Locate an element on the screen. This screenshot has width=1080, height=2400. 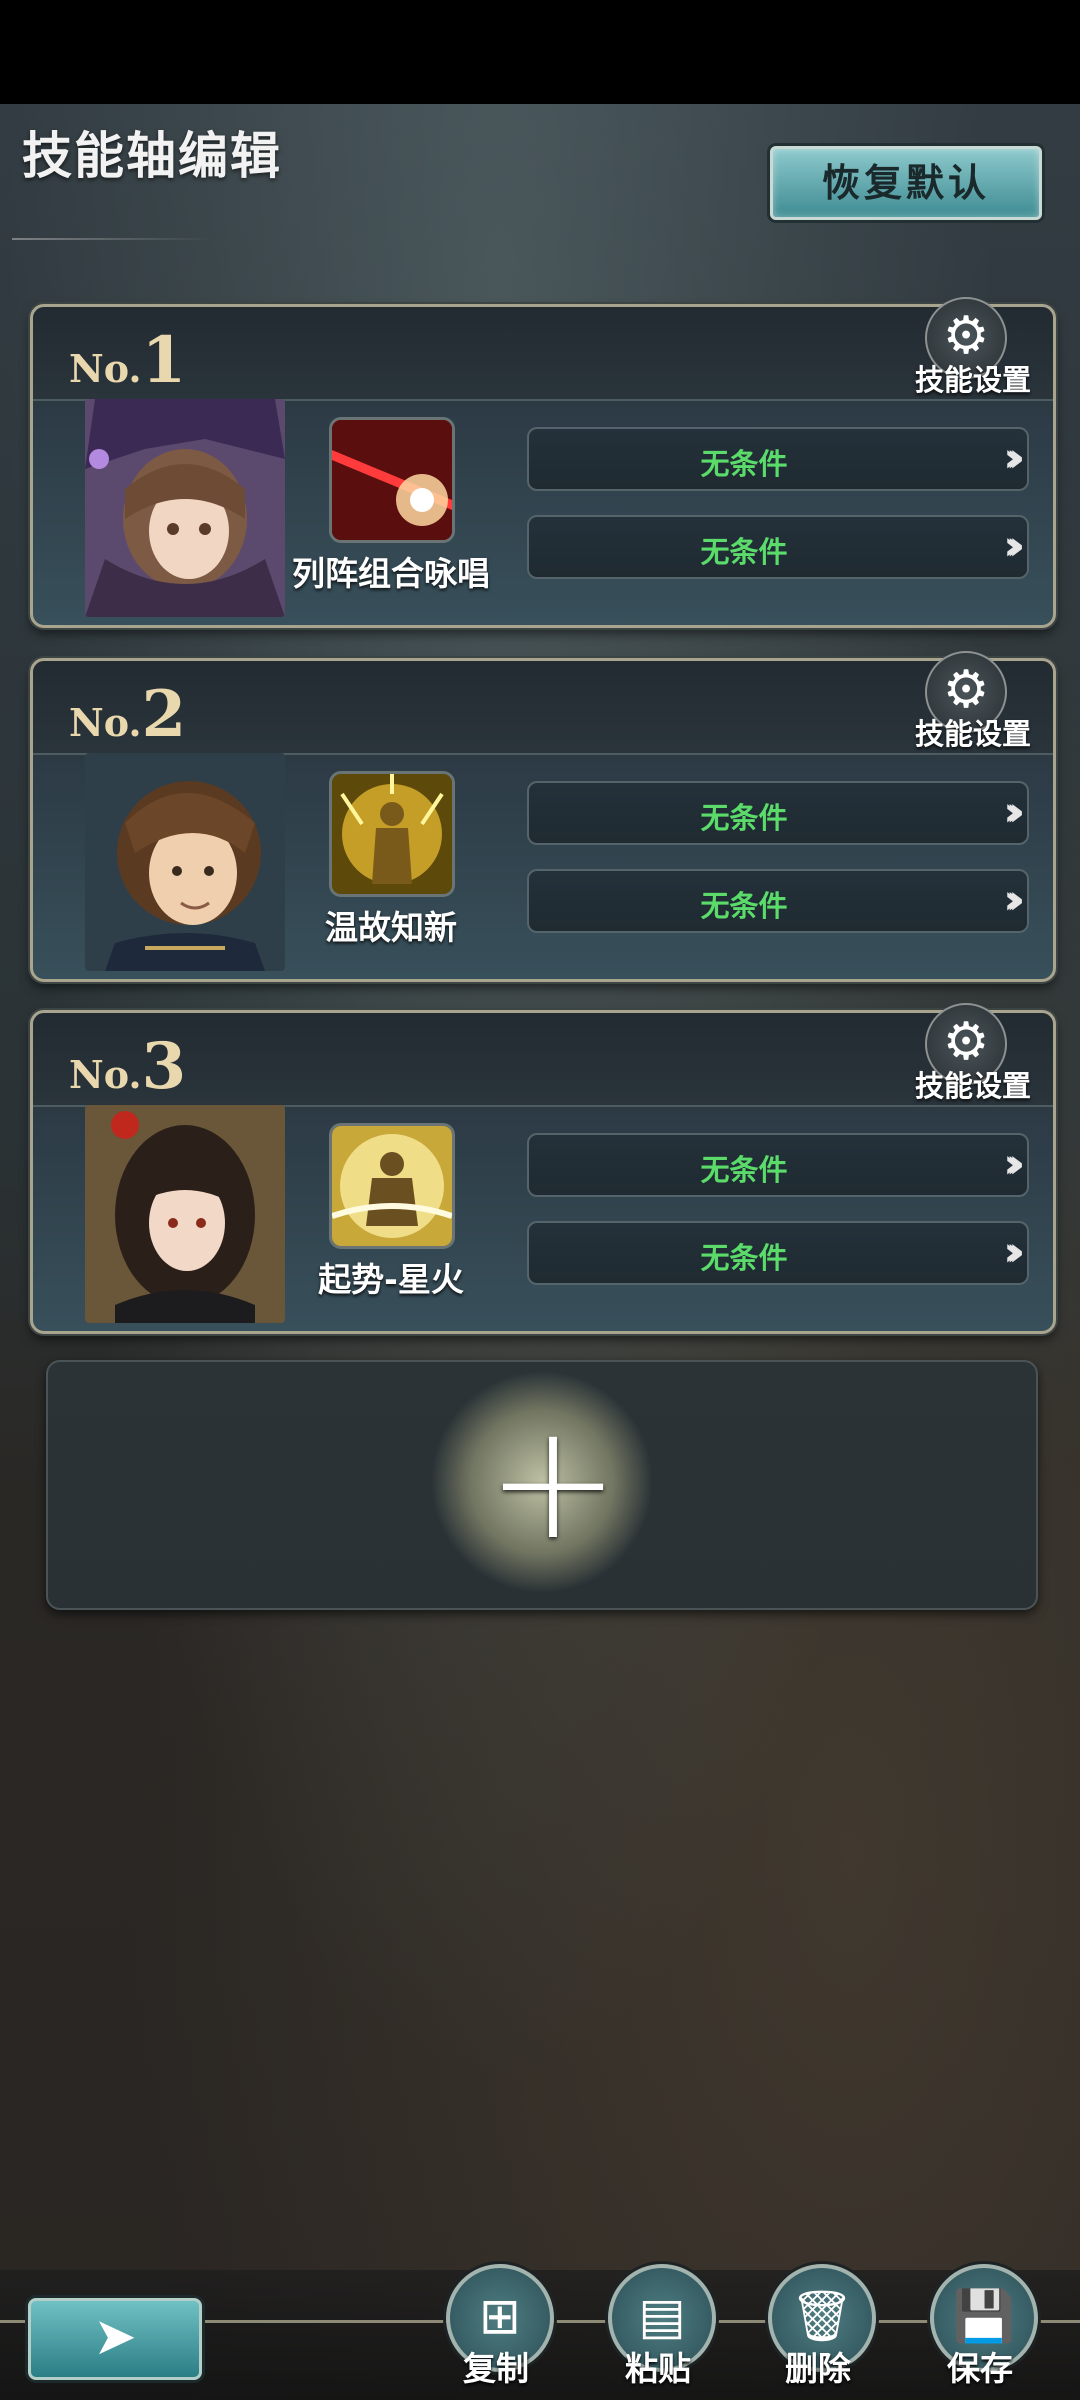
skill-card-3: No.3 ⚙ 技能设置 起势-星火 无条件 ››› 无条件 ››› is located at coordinates (543, 1168).